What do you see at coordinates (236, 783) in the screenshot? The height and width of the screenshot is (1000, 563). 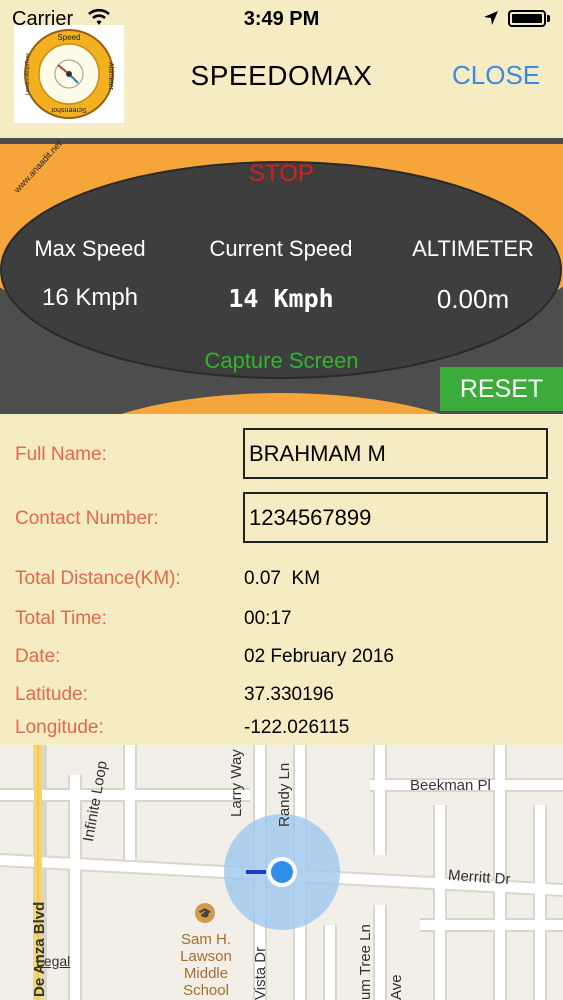 I see `street-larry-way: Larry Way` at bounding box center [236, 783].